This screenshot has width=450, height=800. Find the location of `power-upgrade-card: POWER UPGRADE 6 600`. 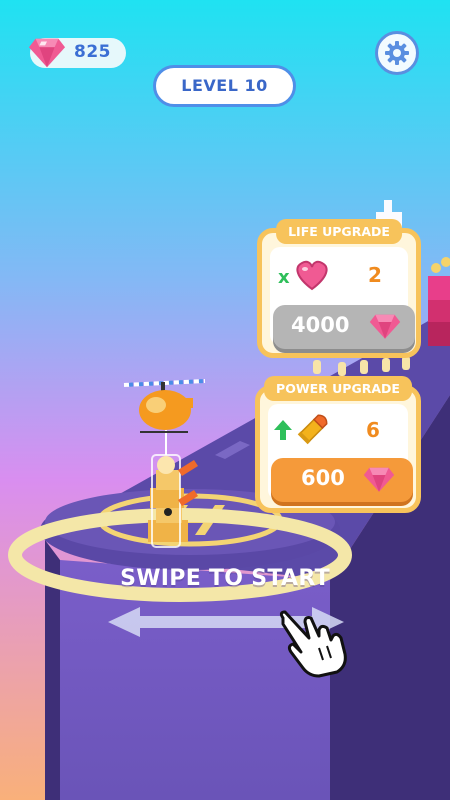

power-upgrade-card: POWER UPGRADE 6 600 is located at coordinates (338, 444).